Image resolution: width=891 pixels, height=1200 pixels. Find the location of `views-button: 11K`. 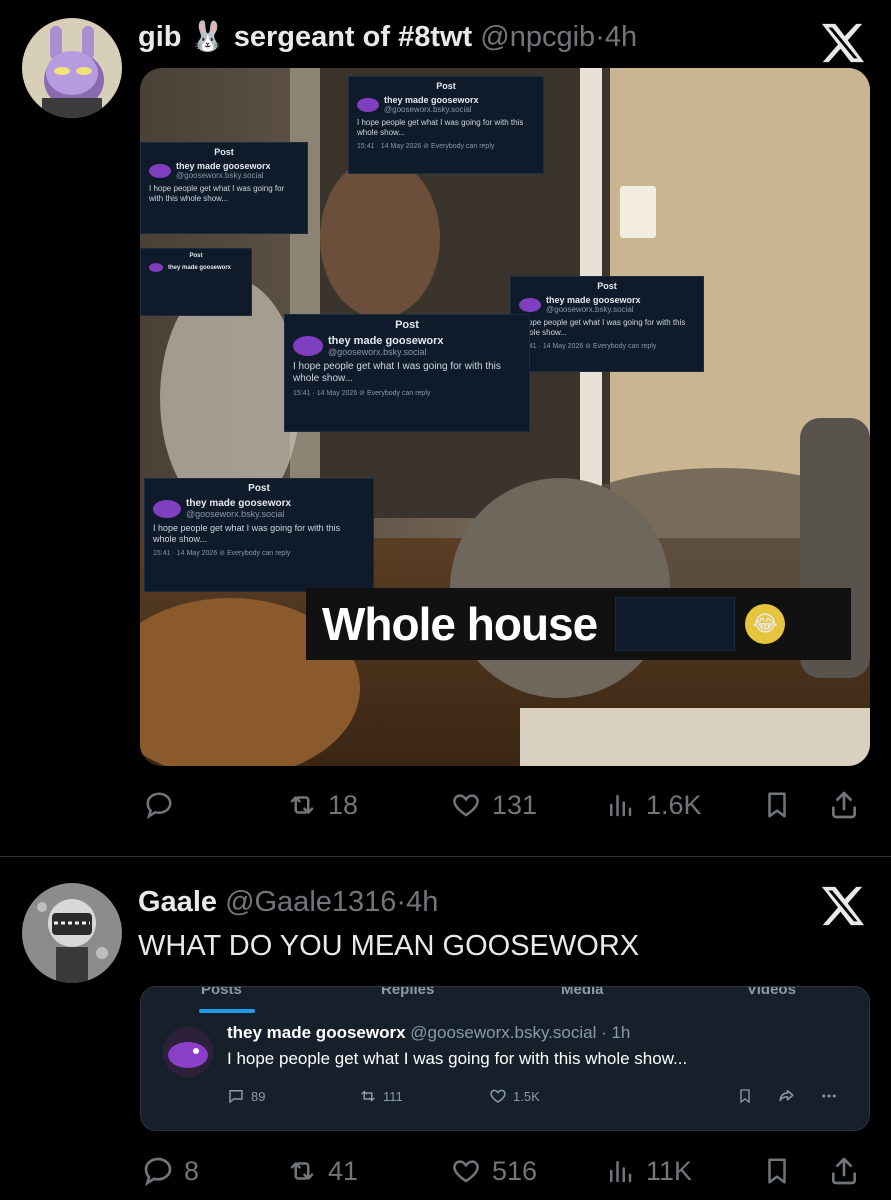

views-button: 11K is located at coordinates (648, 1171).